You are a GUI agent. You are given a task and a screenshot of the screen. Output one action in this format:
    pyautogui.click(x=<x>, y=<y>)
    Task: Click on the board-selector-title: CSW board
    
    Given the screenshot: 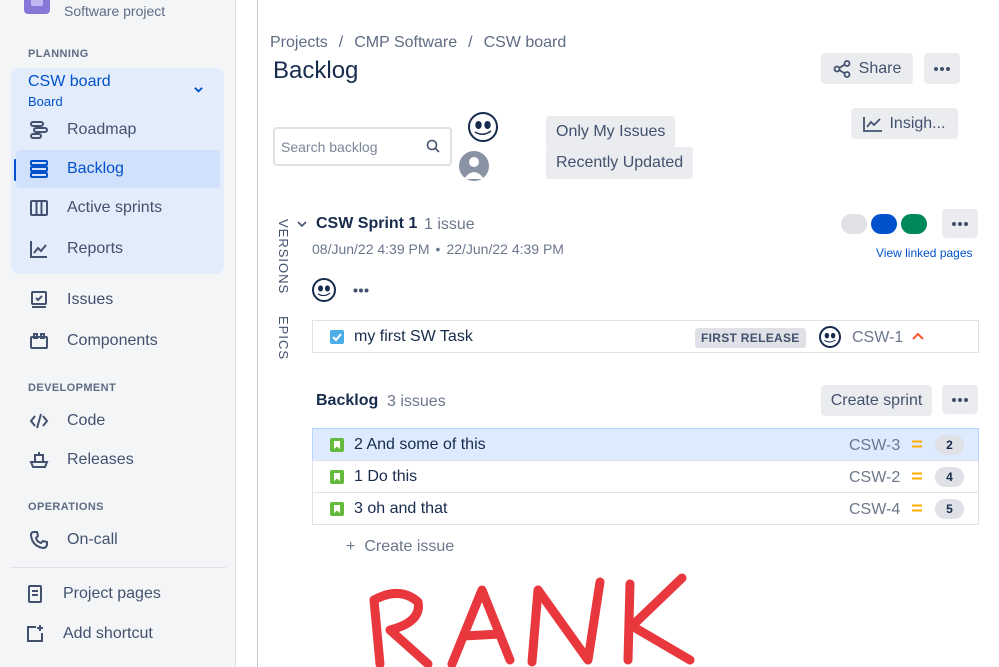 What is the action you would take?
    pyautogui.click(x=69, y=82)
    